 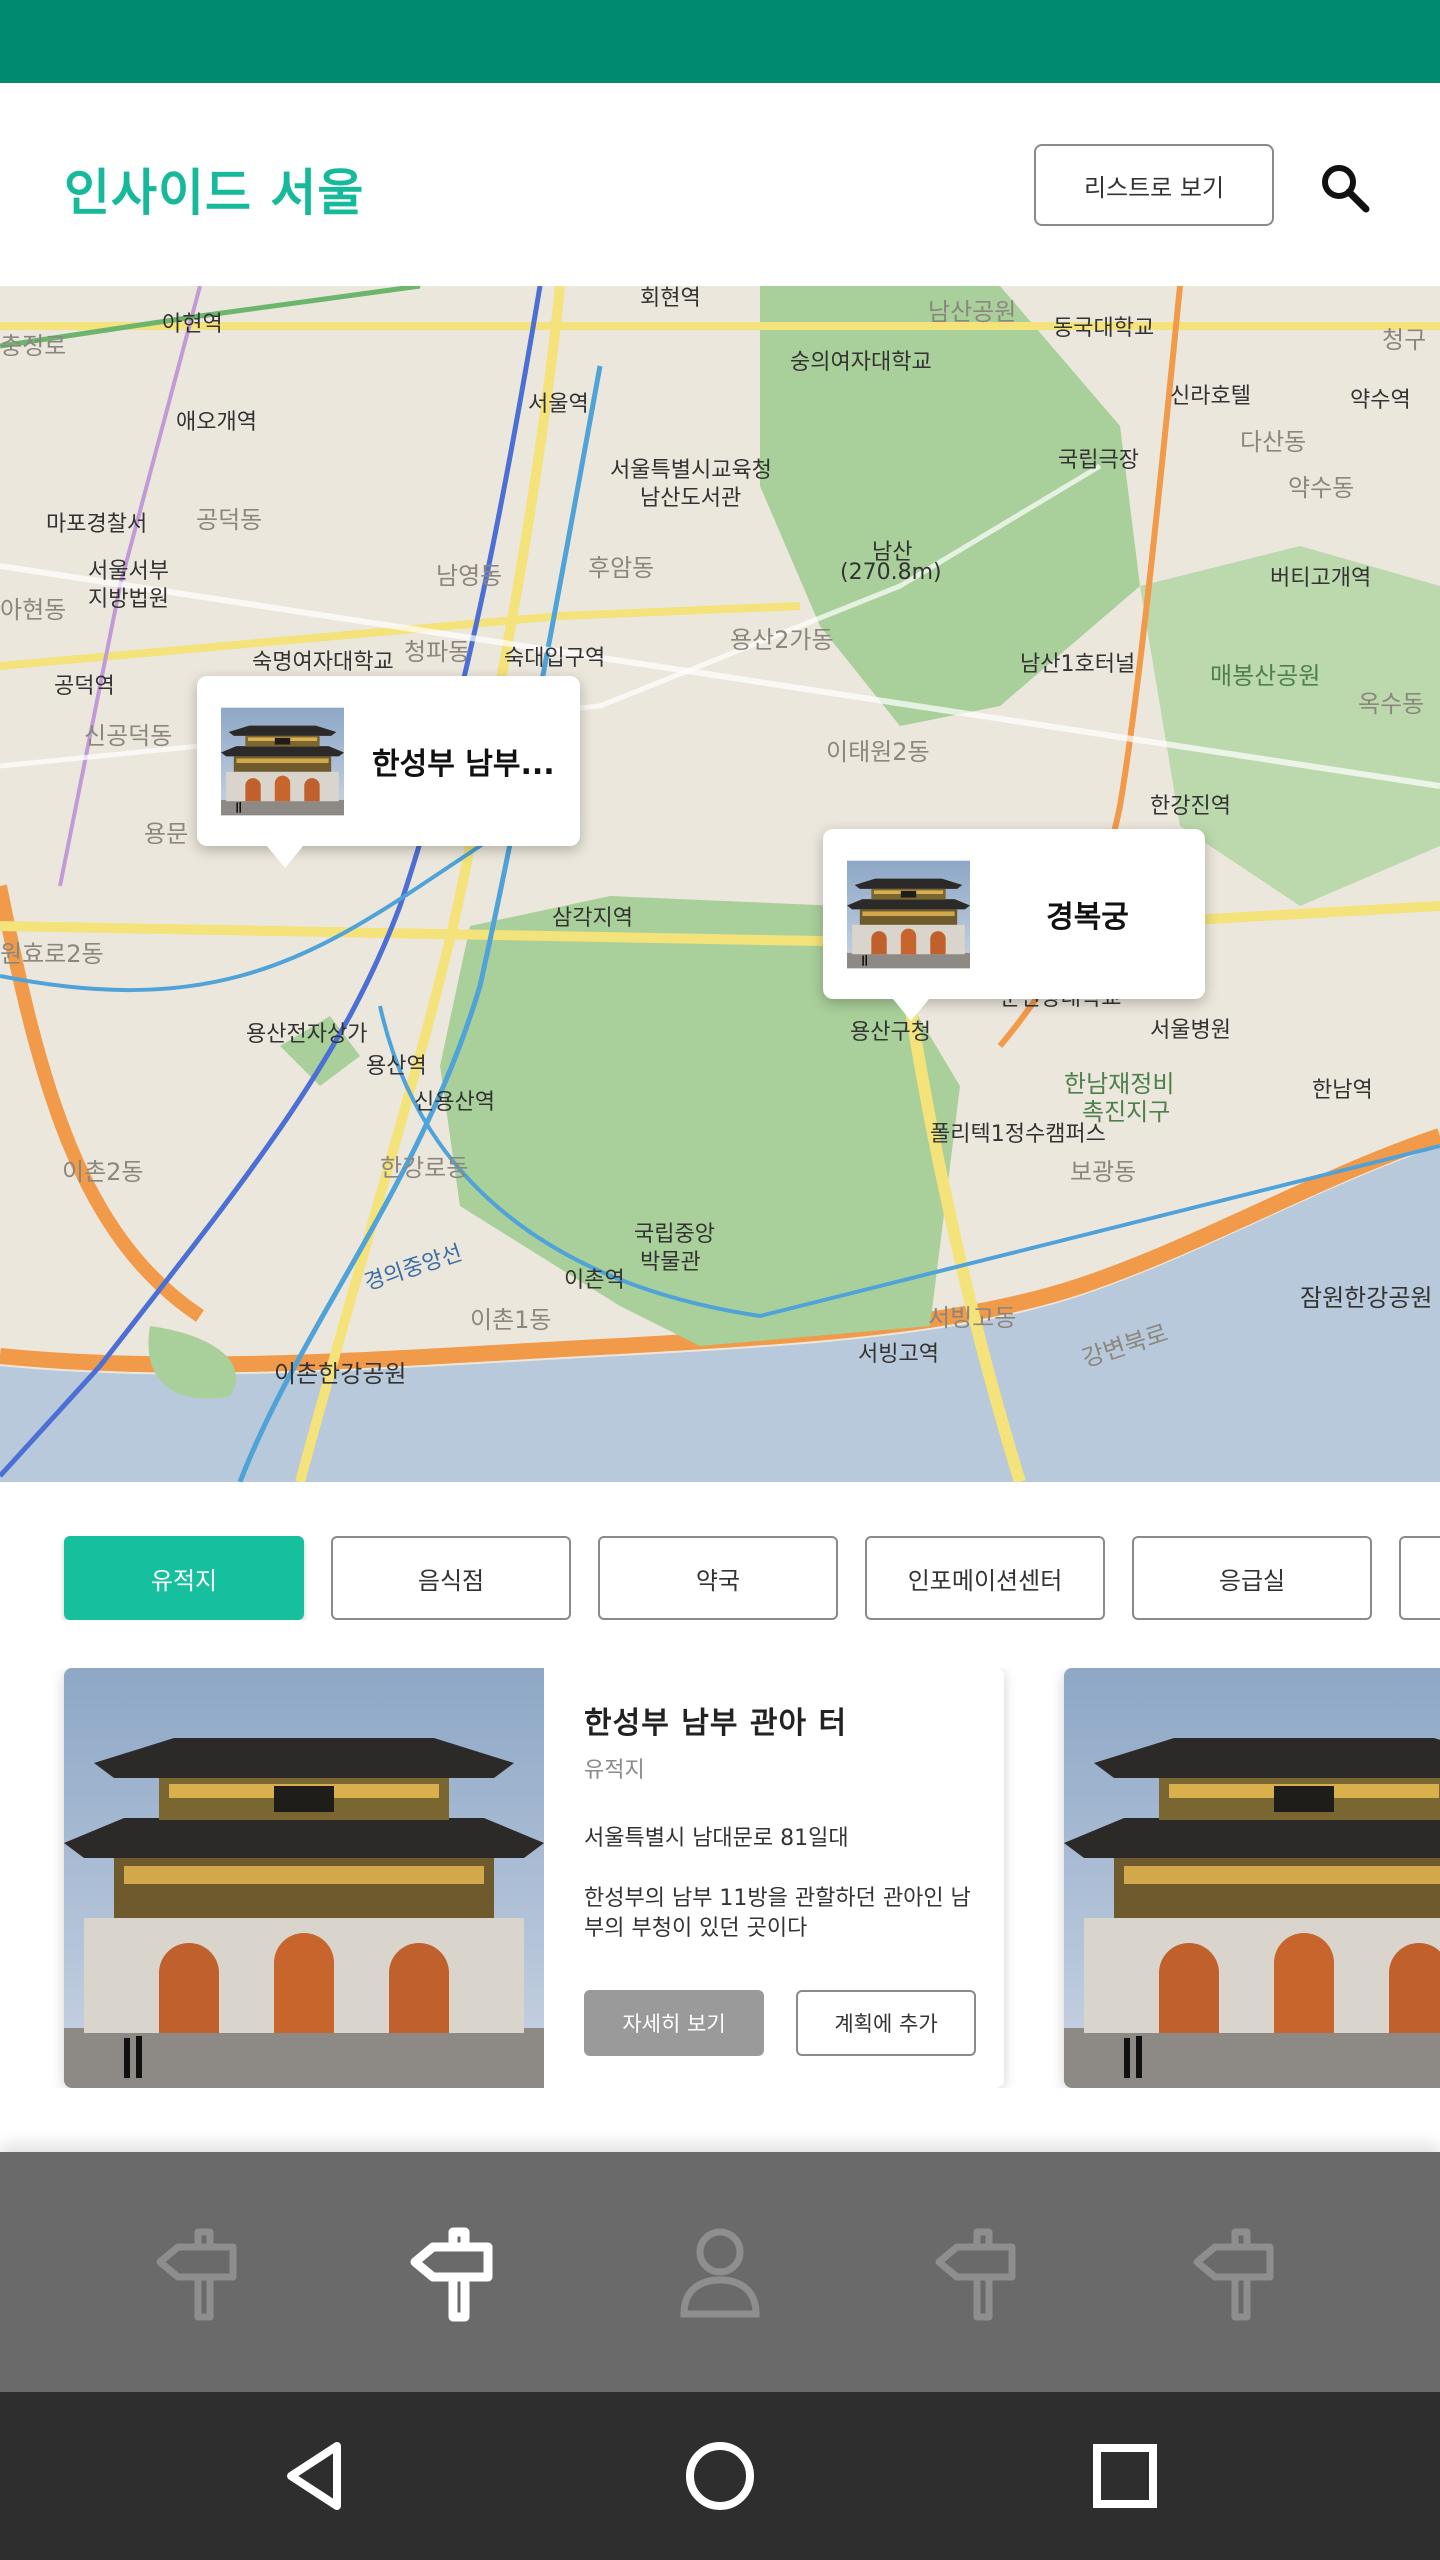 What do you see at coordinates (1404, 340) in the screenshot?
I see `map-label: 청구` at bounding box center [1404, 340].